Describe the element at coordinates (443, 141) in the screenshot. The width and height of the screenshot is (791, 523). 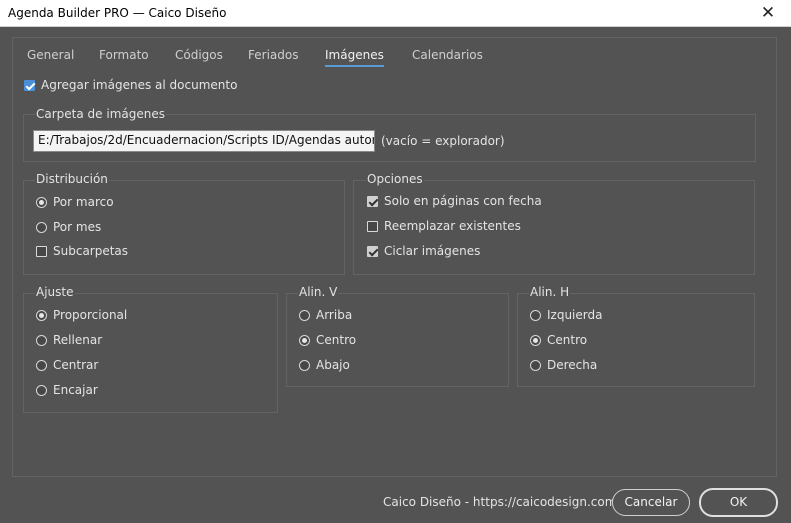
I see `folder-hint: (vacío = explorador)` at that location.